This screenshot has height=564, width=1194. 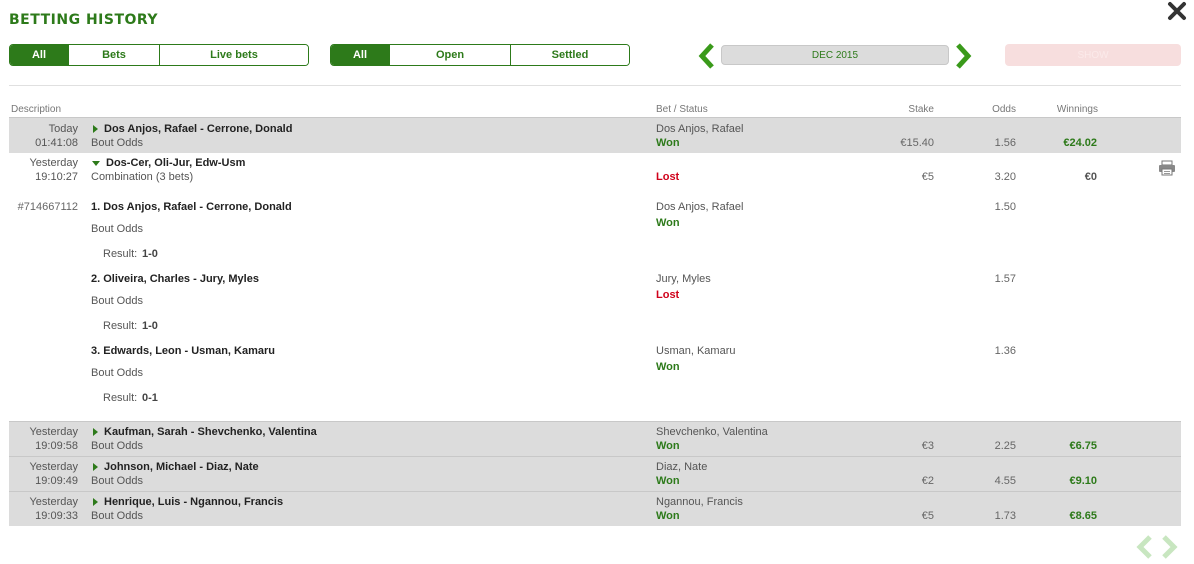 I want to click on bet-status: Lost, so click(x=668, y=177).